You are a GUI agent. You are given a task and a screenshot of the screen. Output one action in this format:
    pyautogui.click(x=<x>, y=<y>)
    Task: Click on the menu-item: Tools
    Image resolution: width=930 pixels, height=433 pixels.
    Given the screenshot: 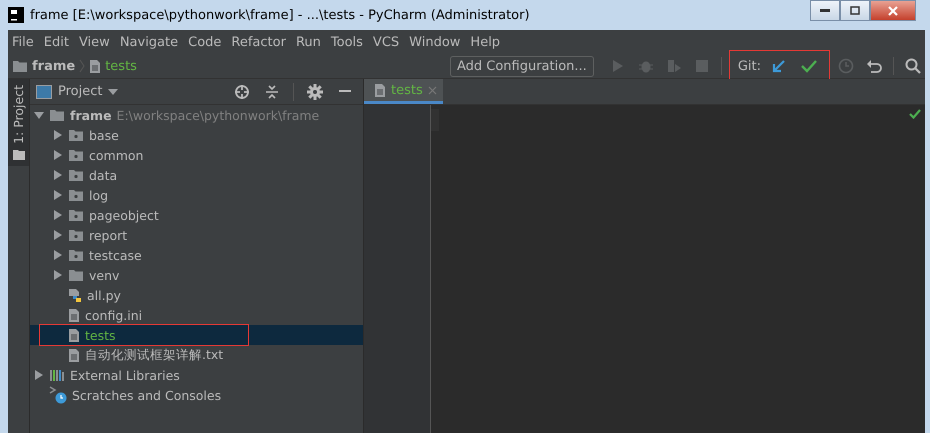 What is the action you would take?
    pyautogui.click(x=349, y=42)
    